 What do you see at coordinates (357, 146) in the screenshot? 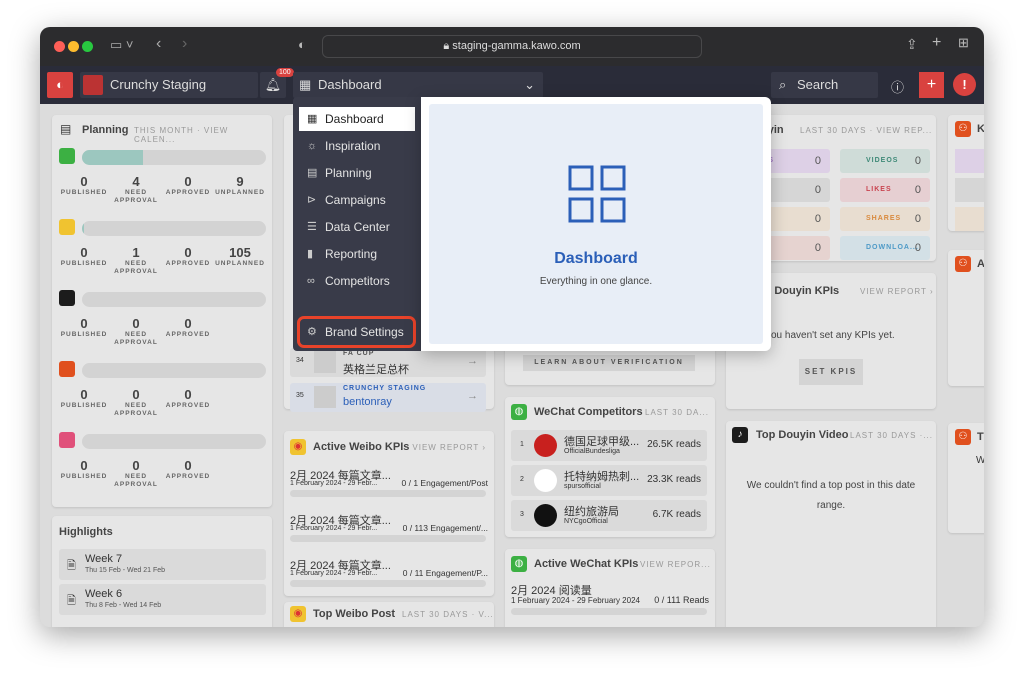
I see `menu-item-inspiration: ☼ Inspiration` at bounding box center [357, 146].